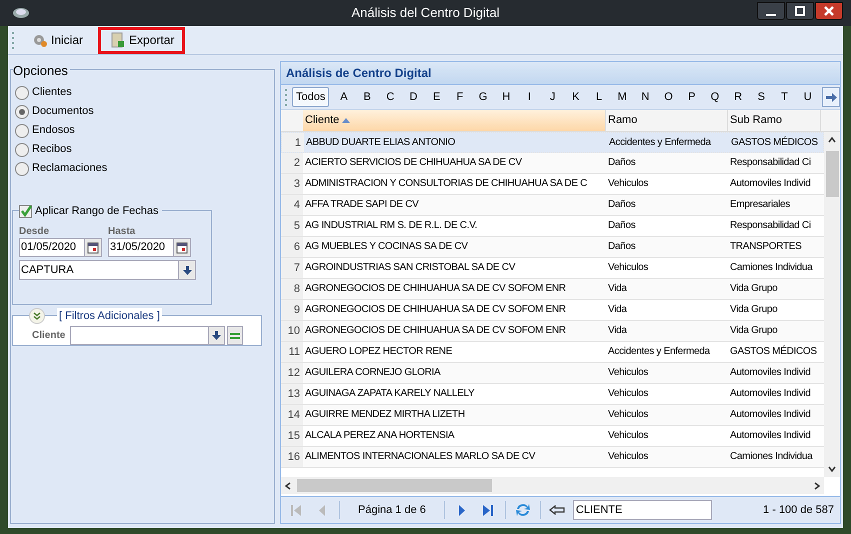  Describe the element at coordinates (552, 268) in the screenshot. I see `table-row: 7 AGROINDUSTRIAS SAN CRISTOBAL SA DE CV Vehiculos Camiones Individua` at that location.